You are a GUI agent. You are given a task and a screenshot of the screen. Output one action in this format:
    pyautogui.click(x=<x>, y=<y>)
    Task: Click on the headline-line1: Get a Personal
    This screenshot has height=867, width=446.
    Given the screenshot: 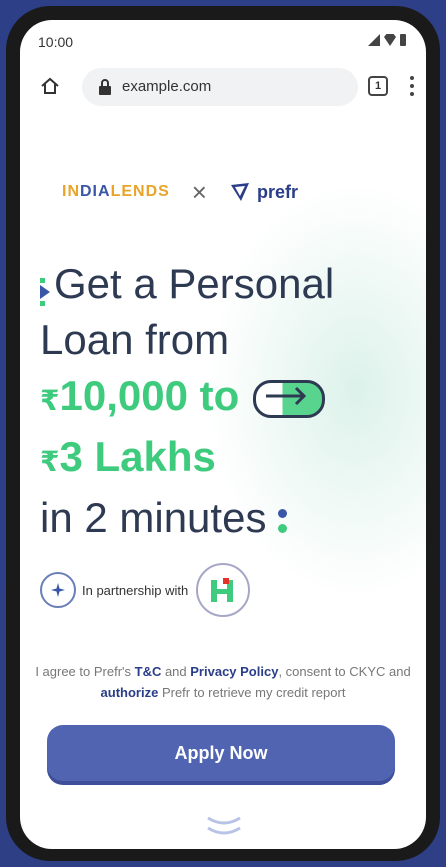 What is the action you would take?
    pyautogui.click(x=194, y=283)
    